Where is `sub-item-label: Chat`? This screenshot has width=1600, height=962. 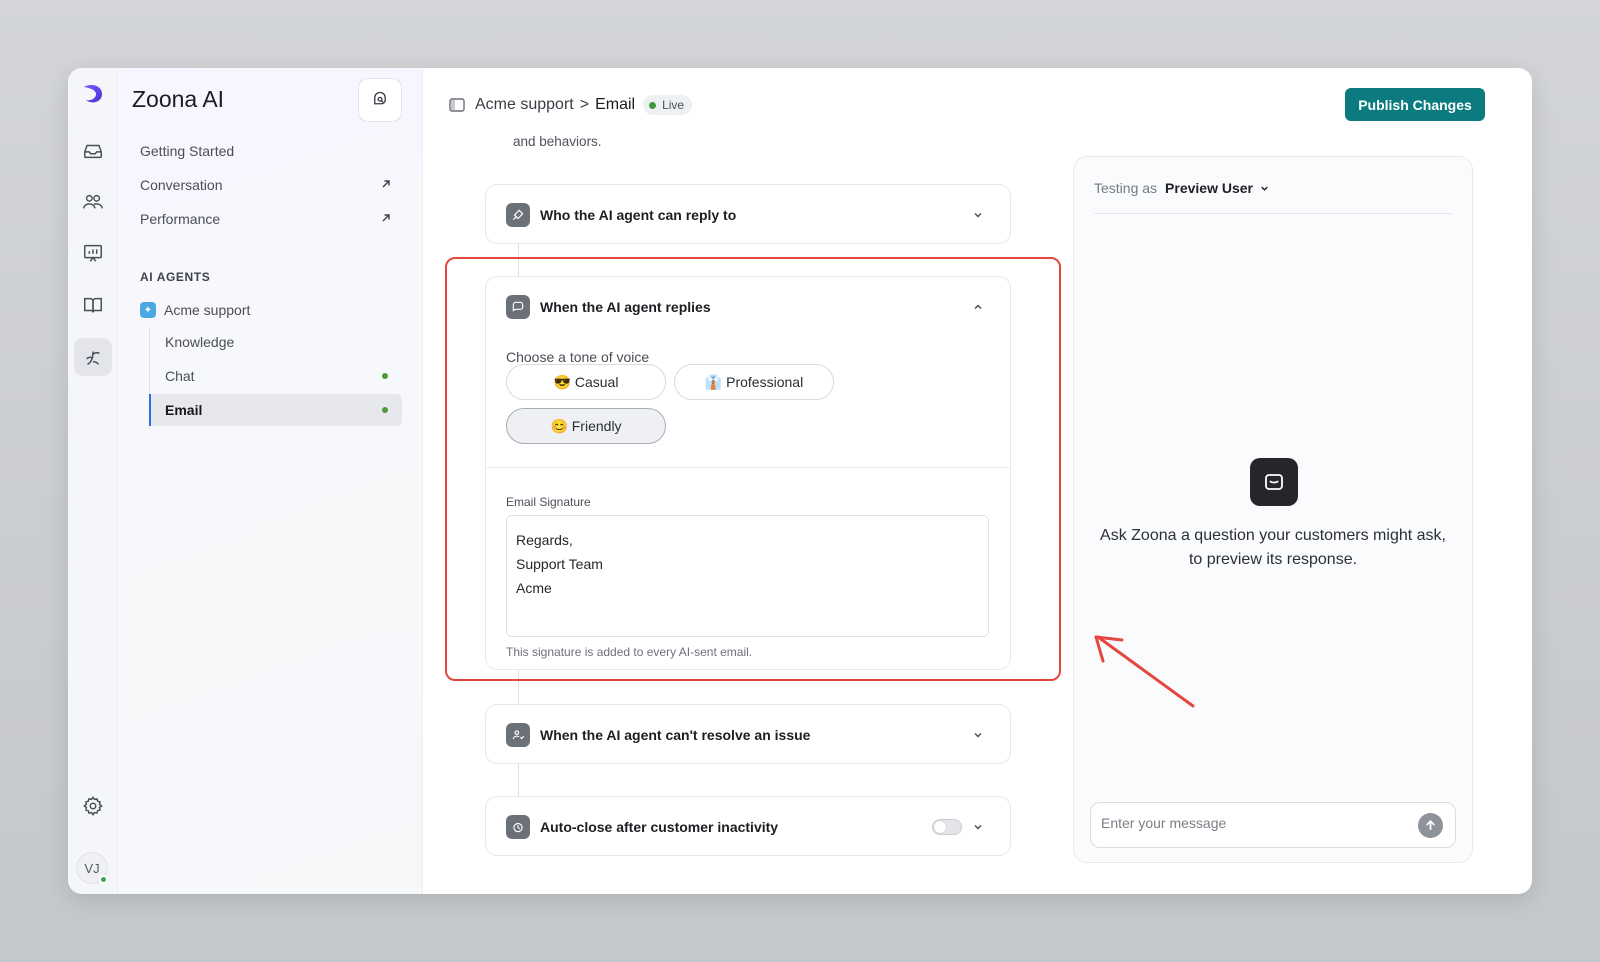
sub-item-label: Chat is located at coordinates (180, 376).